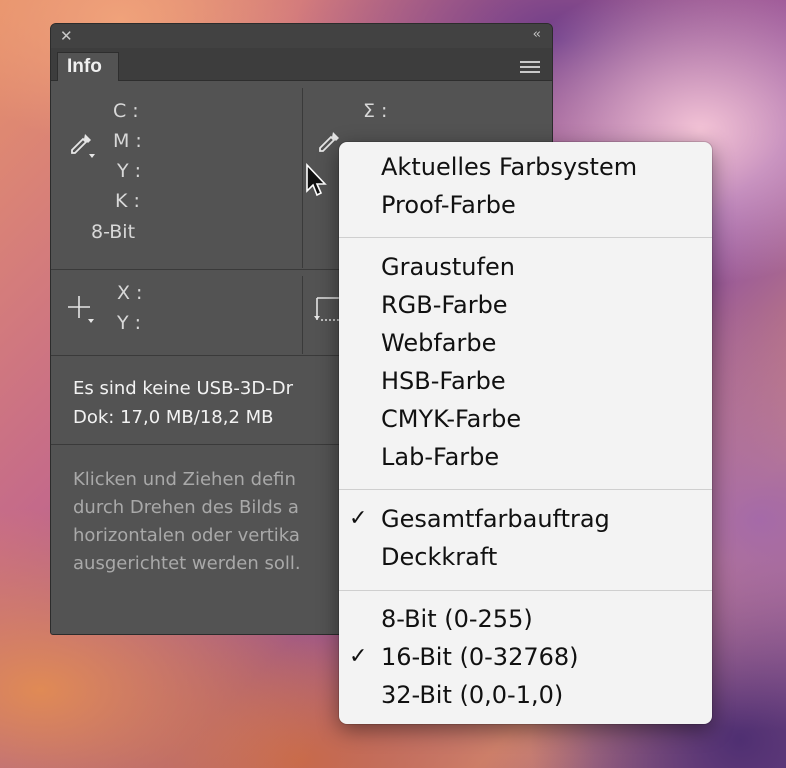  Describe the element at coordinates (82, 147) in the screenshot. I see `eyedropper-icon` at that location.